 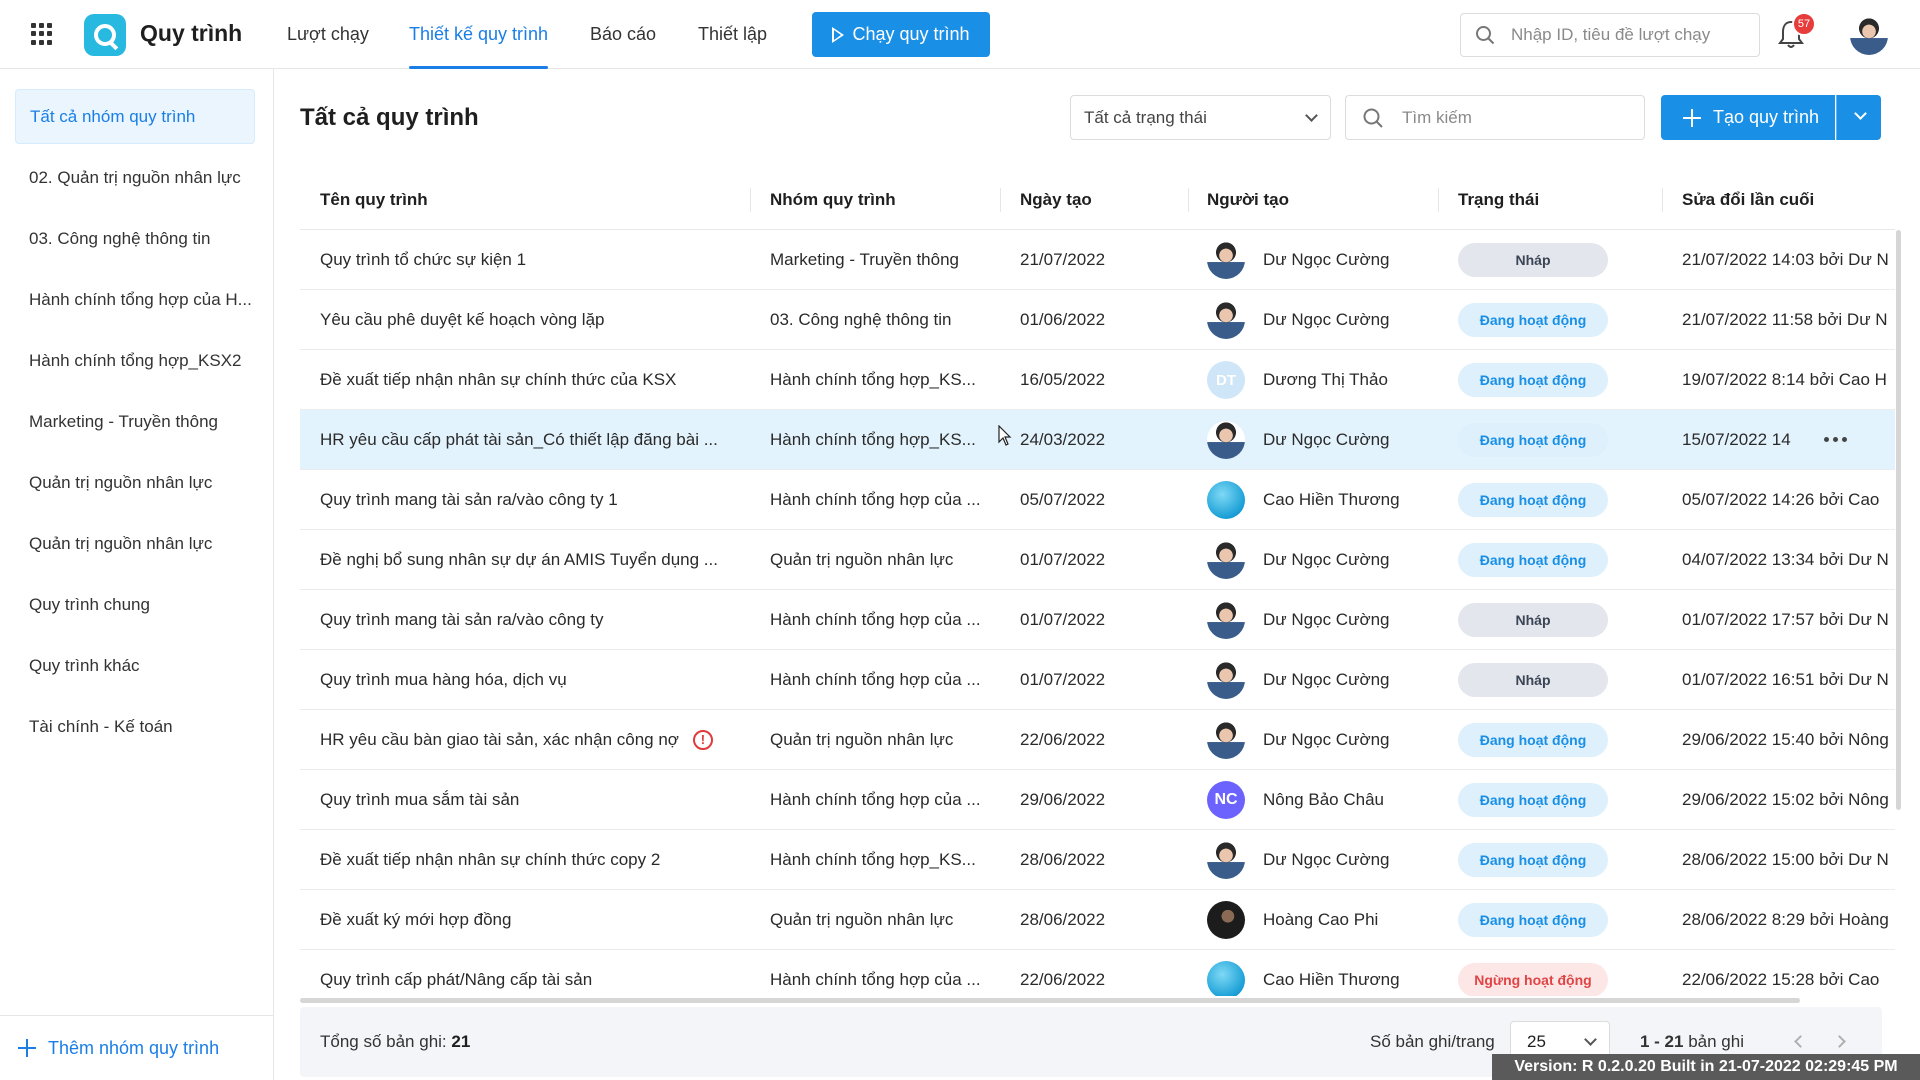 What do you see at coordinates (135, 665) in the screenshot?
I see `sidebar-item-group: Quy trình khác` at bounding box center [135, 665].